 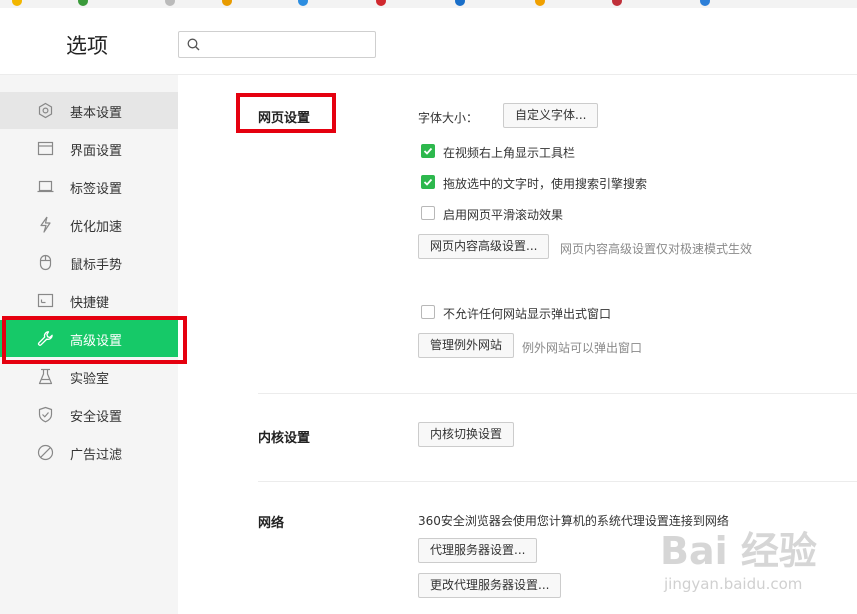 I want to click on search-box, so click(x=277, y=44).